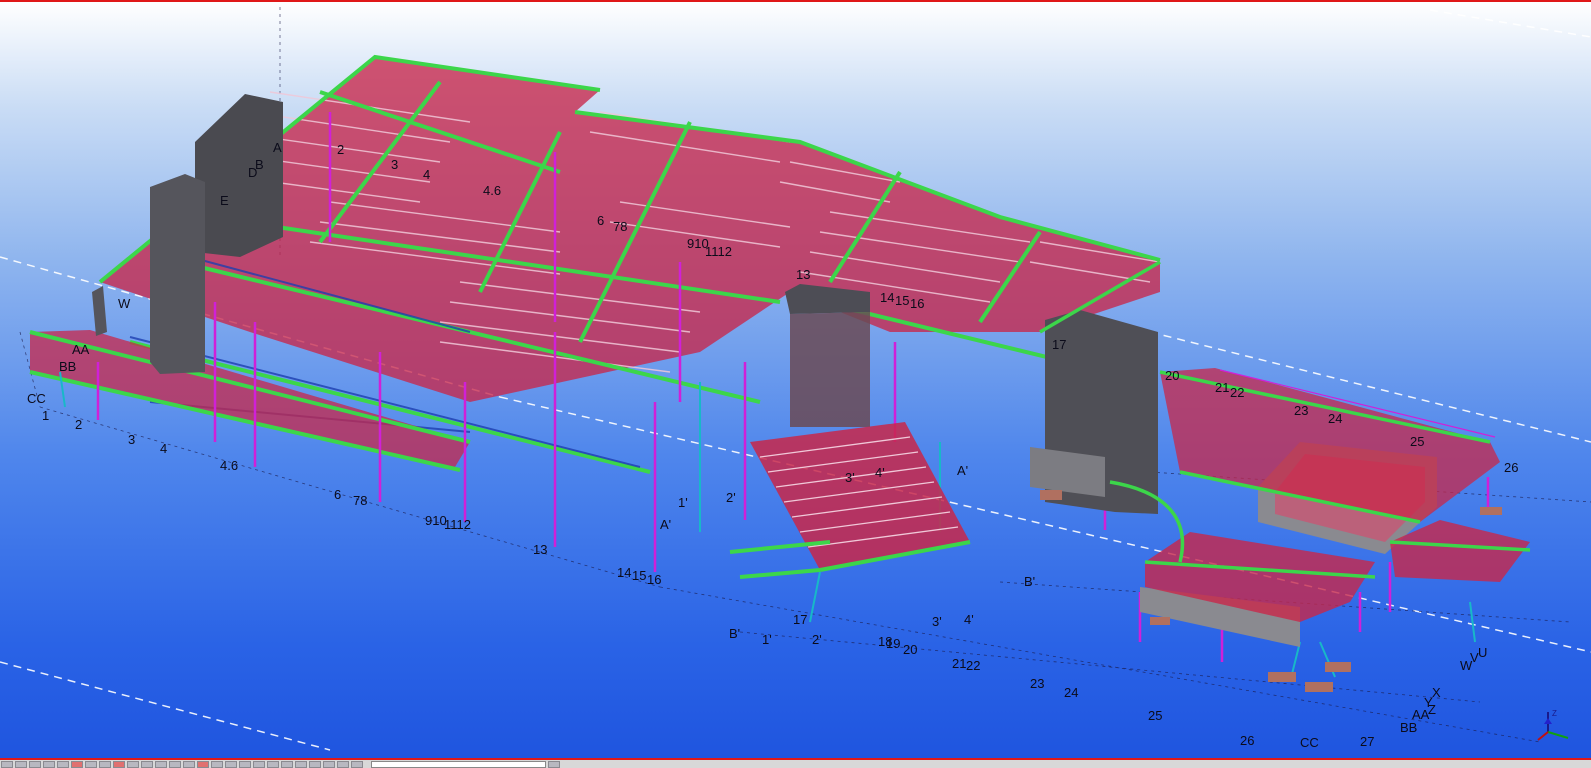 The height and width of the screenshot is (768, 1591). Describe the element at coordinates (426, 174) in the screenshot. I see `grid-label-4-top: 4` at that location.